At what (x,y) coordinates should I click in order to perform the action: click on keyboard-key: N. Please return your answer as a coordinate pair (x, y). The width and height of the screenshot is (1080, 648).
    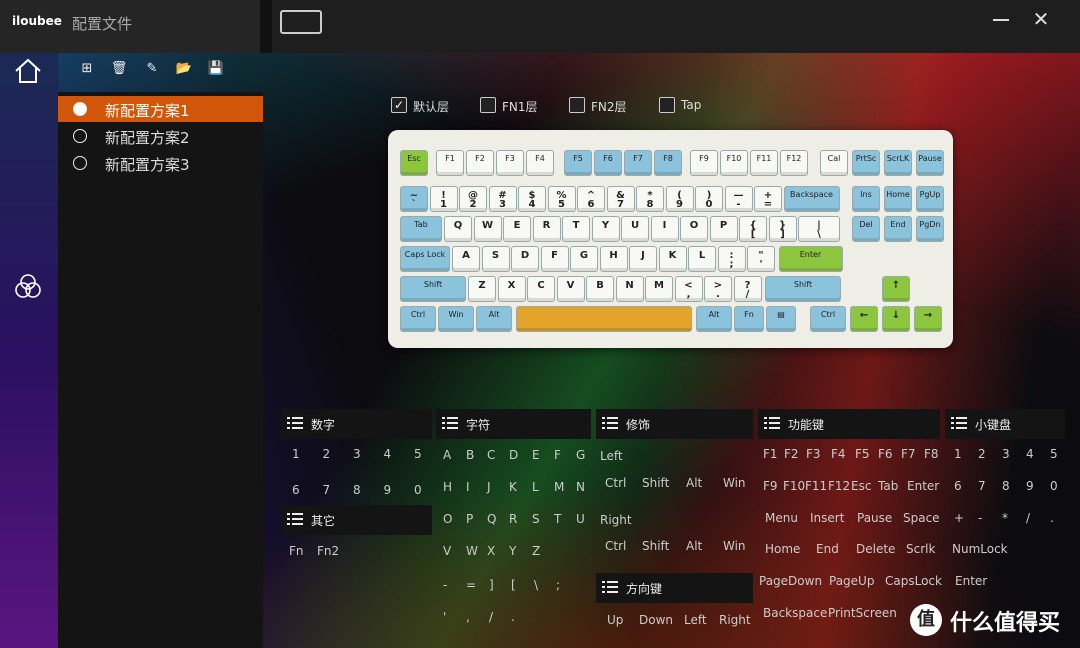
    Looking at the image, I should click on (629, 289).